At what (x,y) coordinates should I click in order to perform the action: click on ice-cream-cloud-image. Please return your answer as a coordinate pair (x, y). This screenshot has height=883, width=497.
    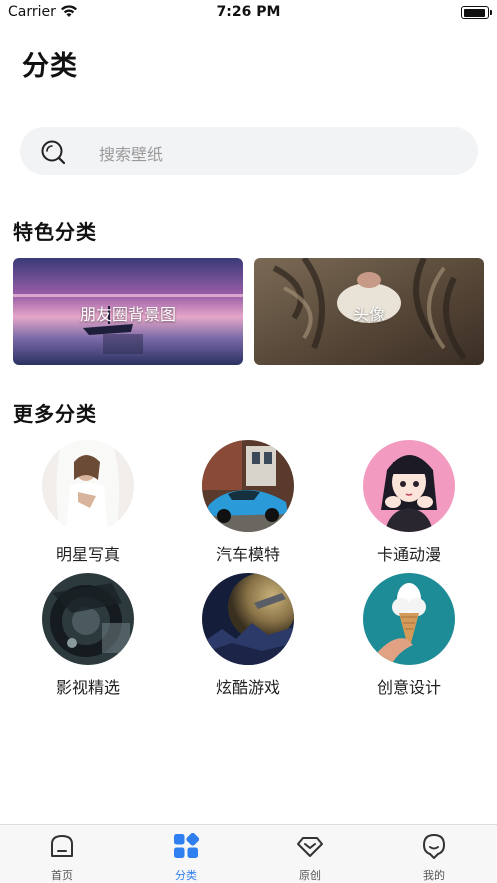
    Looking at the image, I should click on (409, 619).